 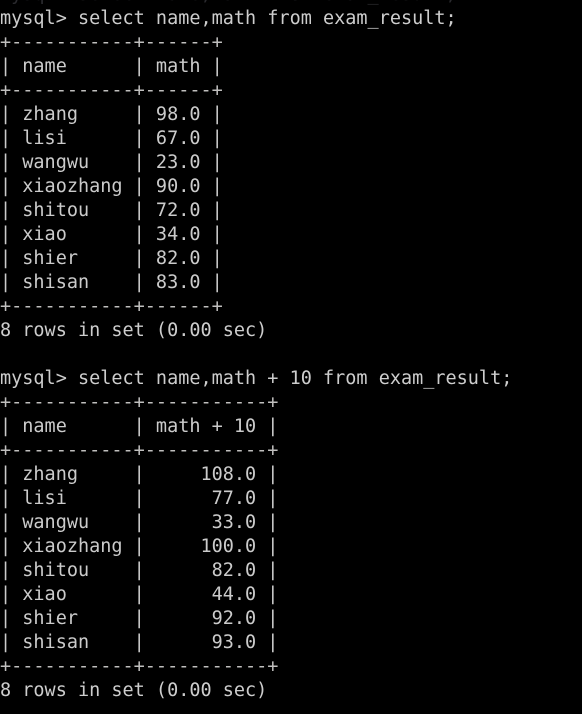 What do you see at coordinates (111, 66) in the screenshot?
I see `table-header-query-1: | name | math |` at bounding box center [111, 66].